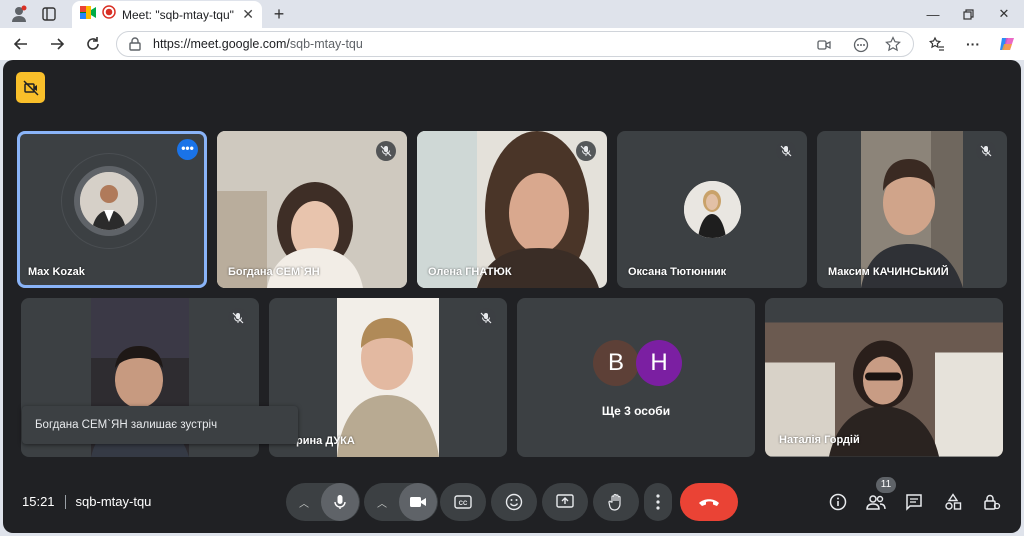  I want to click on participant-name: Оксана Тютюнник, so click(677, 272).